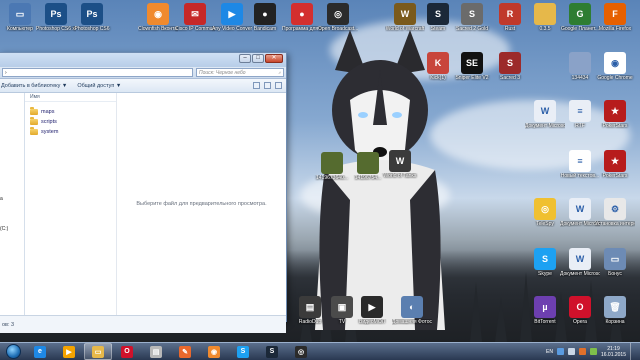 This screenshot has width=640, height=360. Describe the element at coordinates (99, 86) in the screenshot. I see `share-button: Общий доступ ▼` at that location.